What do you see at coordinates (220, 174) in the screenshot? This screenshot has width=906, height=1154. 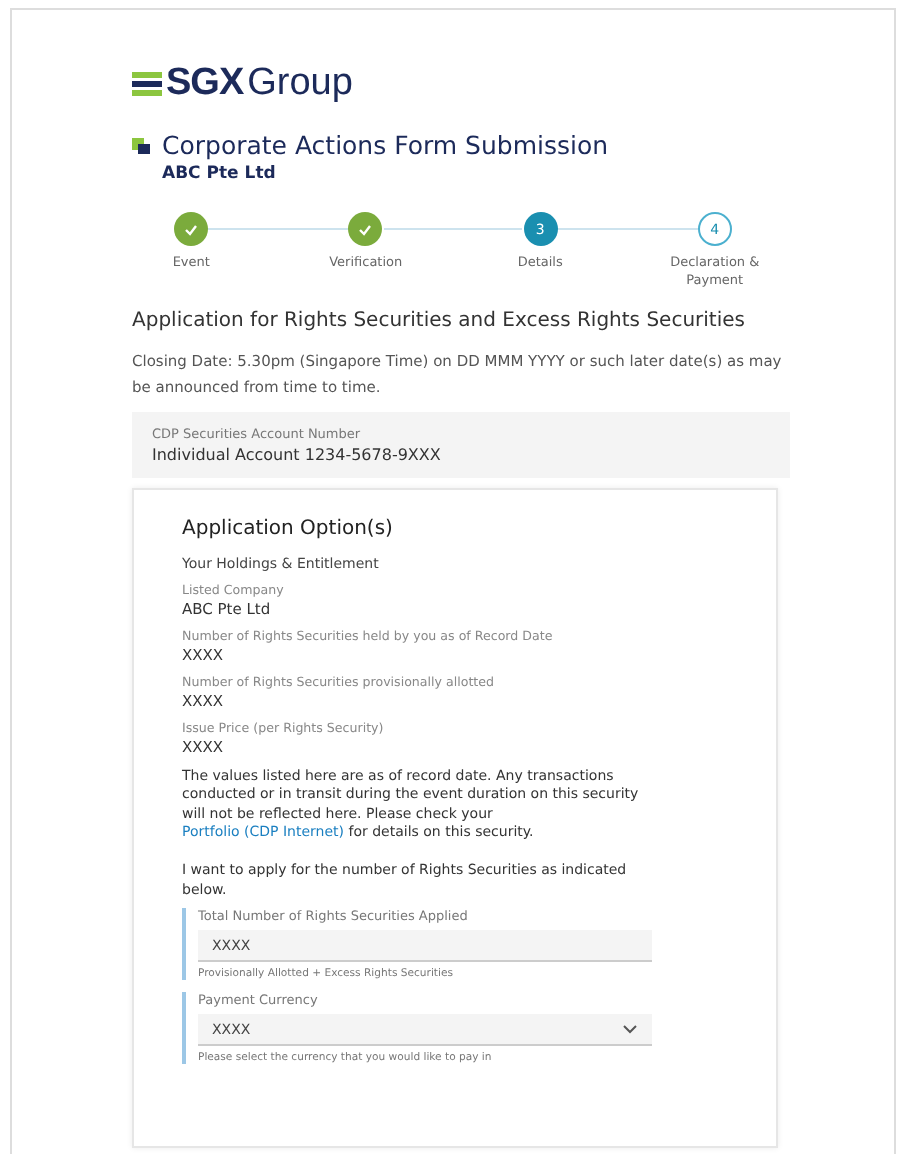 I see `company-name: ABC Pte Ltd` at bounding box center [220, 174].